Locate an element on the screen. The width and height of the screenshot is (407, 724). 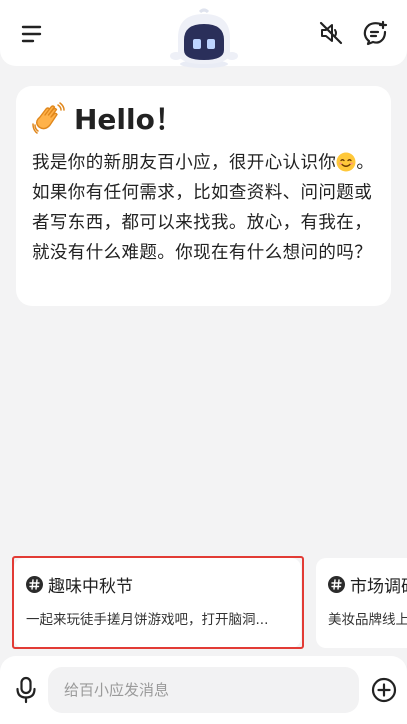
suggestion-header: 趣味中秋节 is located at coordinates (158, 584).